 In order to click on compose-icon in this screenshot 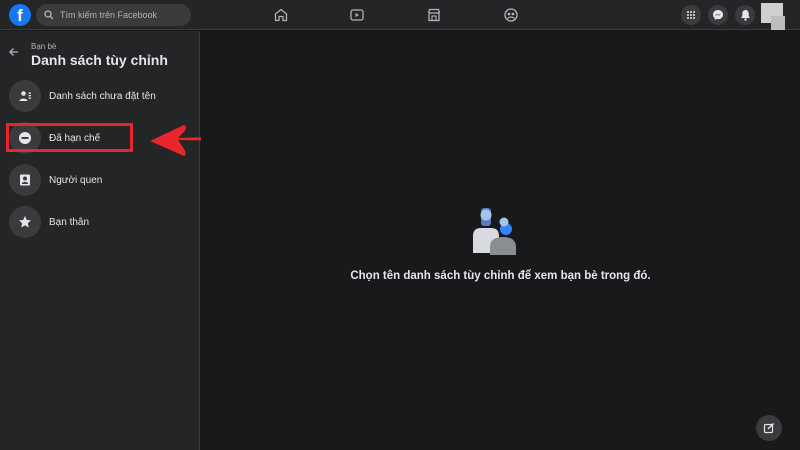, I will do `click(769, 428)`.